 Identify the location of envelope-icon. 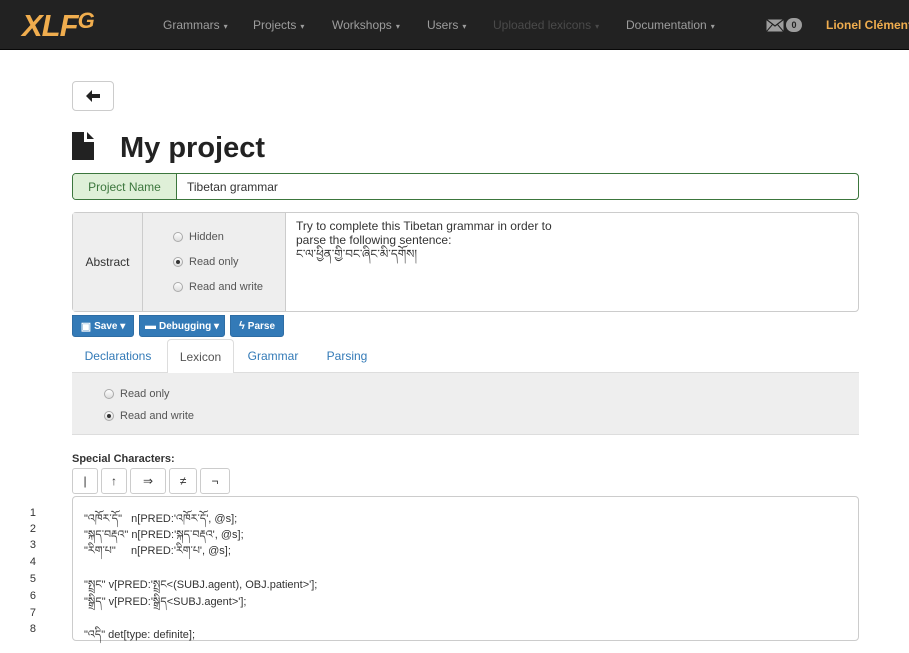
(775, 26).